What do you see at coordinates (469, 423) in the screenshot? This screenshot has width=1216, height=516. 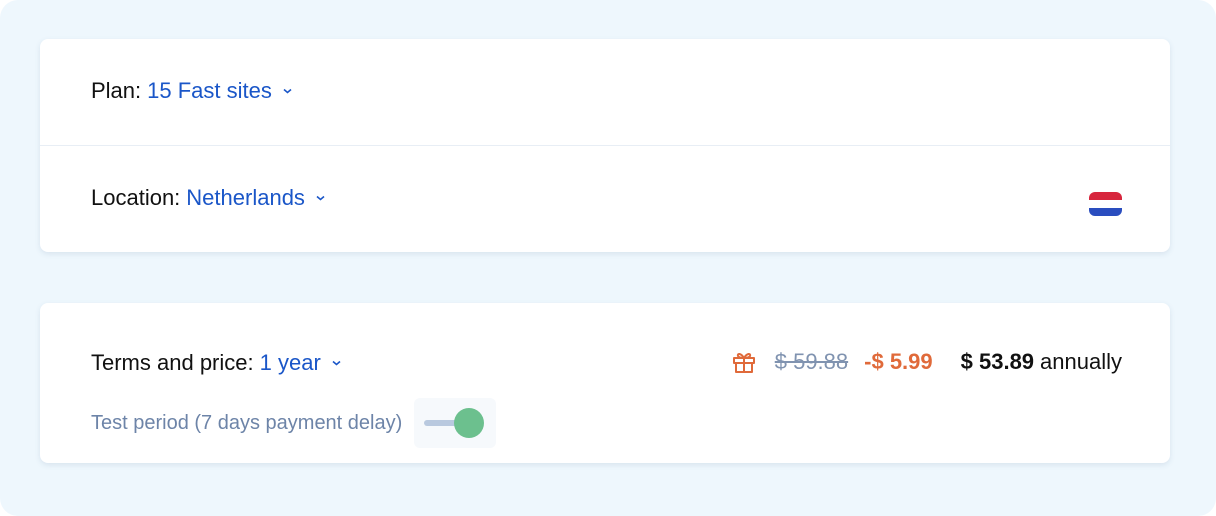 I see `toggle-knob` at bounding box center [469, 423].